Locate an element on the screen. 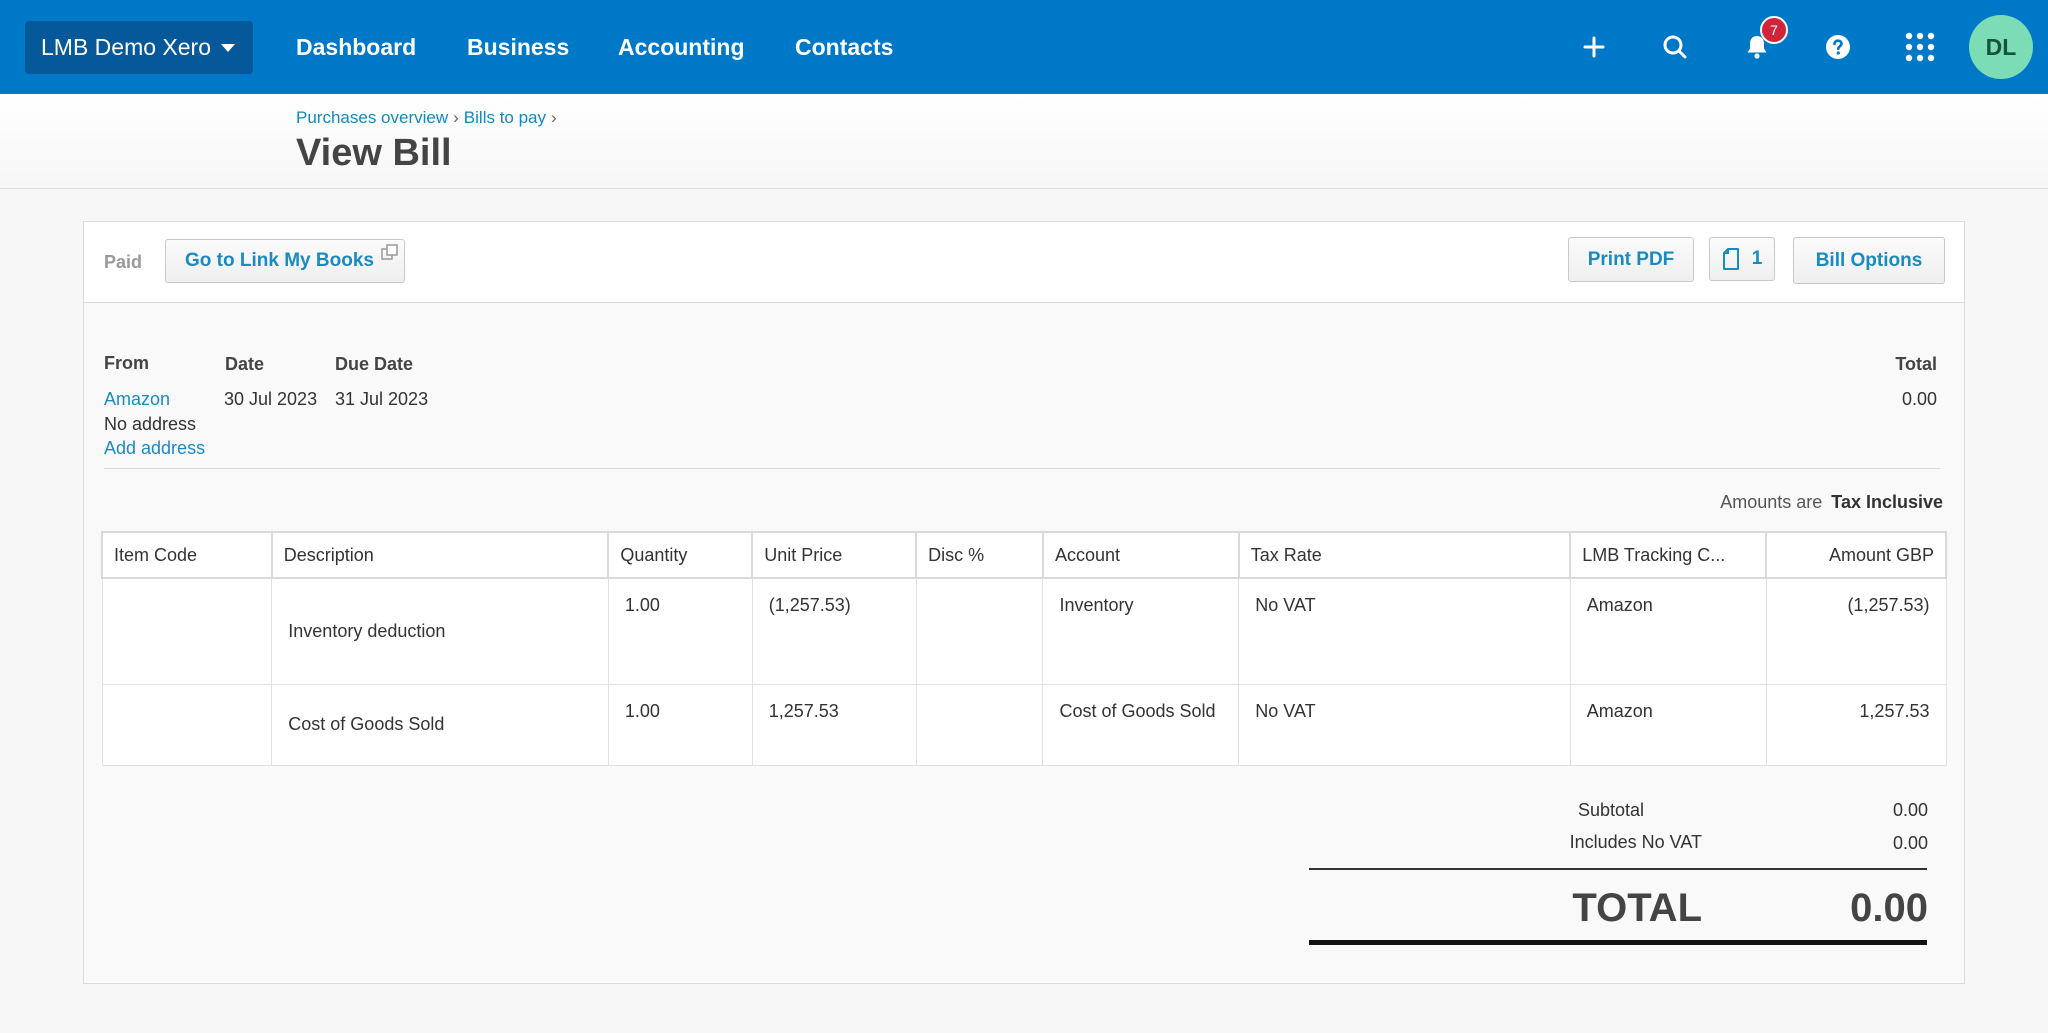 This screenshot has width=2048, height=1033. col-quantity: Quantity is located at coordinates (680, 555).